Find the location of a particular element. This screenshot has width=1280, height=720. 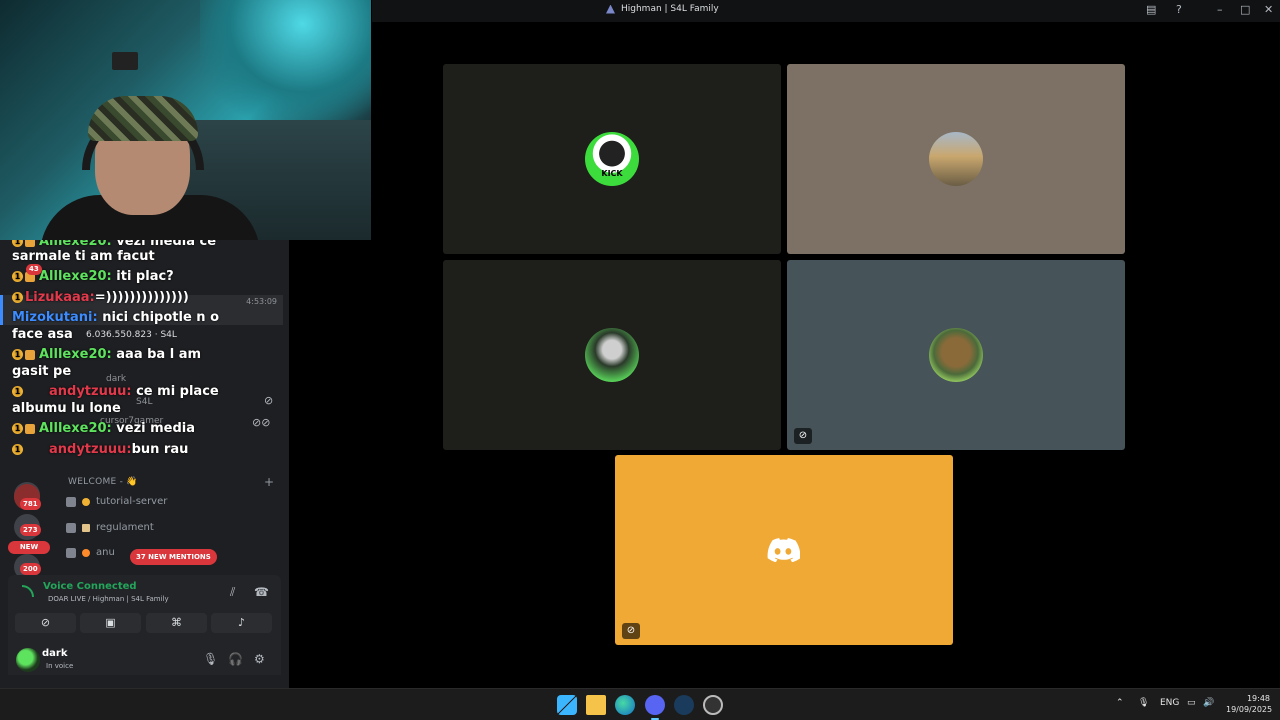

network-icon: ▭ is located at coordinates (1191, 703).